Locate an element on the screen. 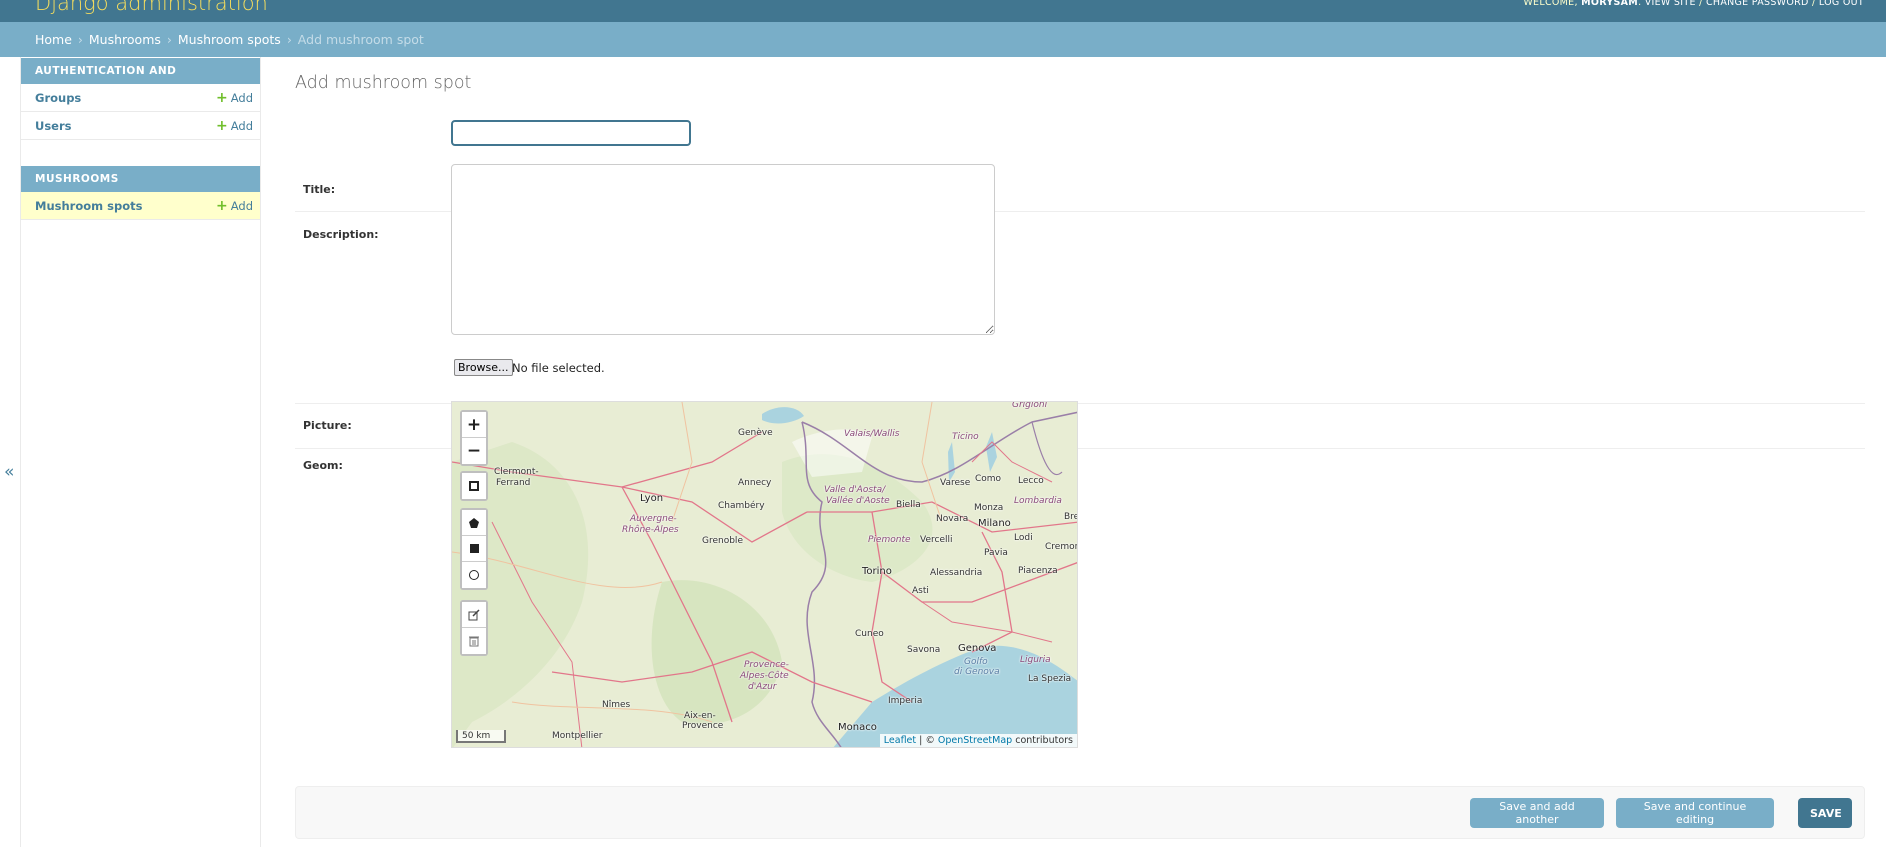 This screenshot has height=847, width=1886. place-label: Lecco is located at coordinates (1031, 481).